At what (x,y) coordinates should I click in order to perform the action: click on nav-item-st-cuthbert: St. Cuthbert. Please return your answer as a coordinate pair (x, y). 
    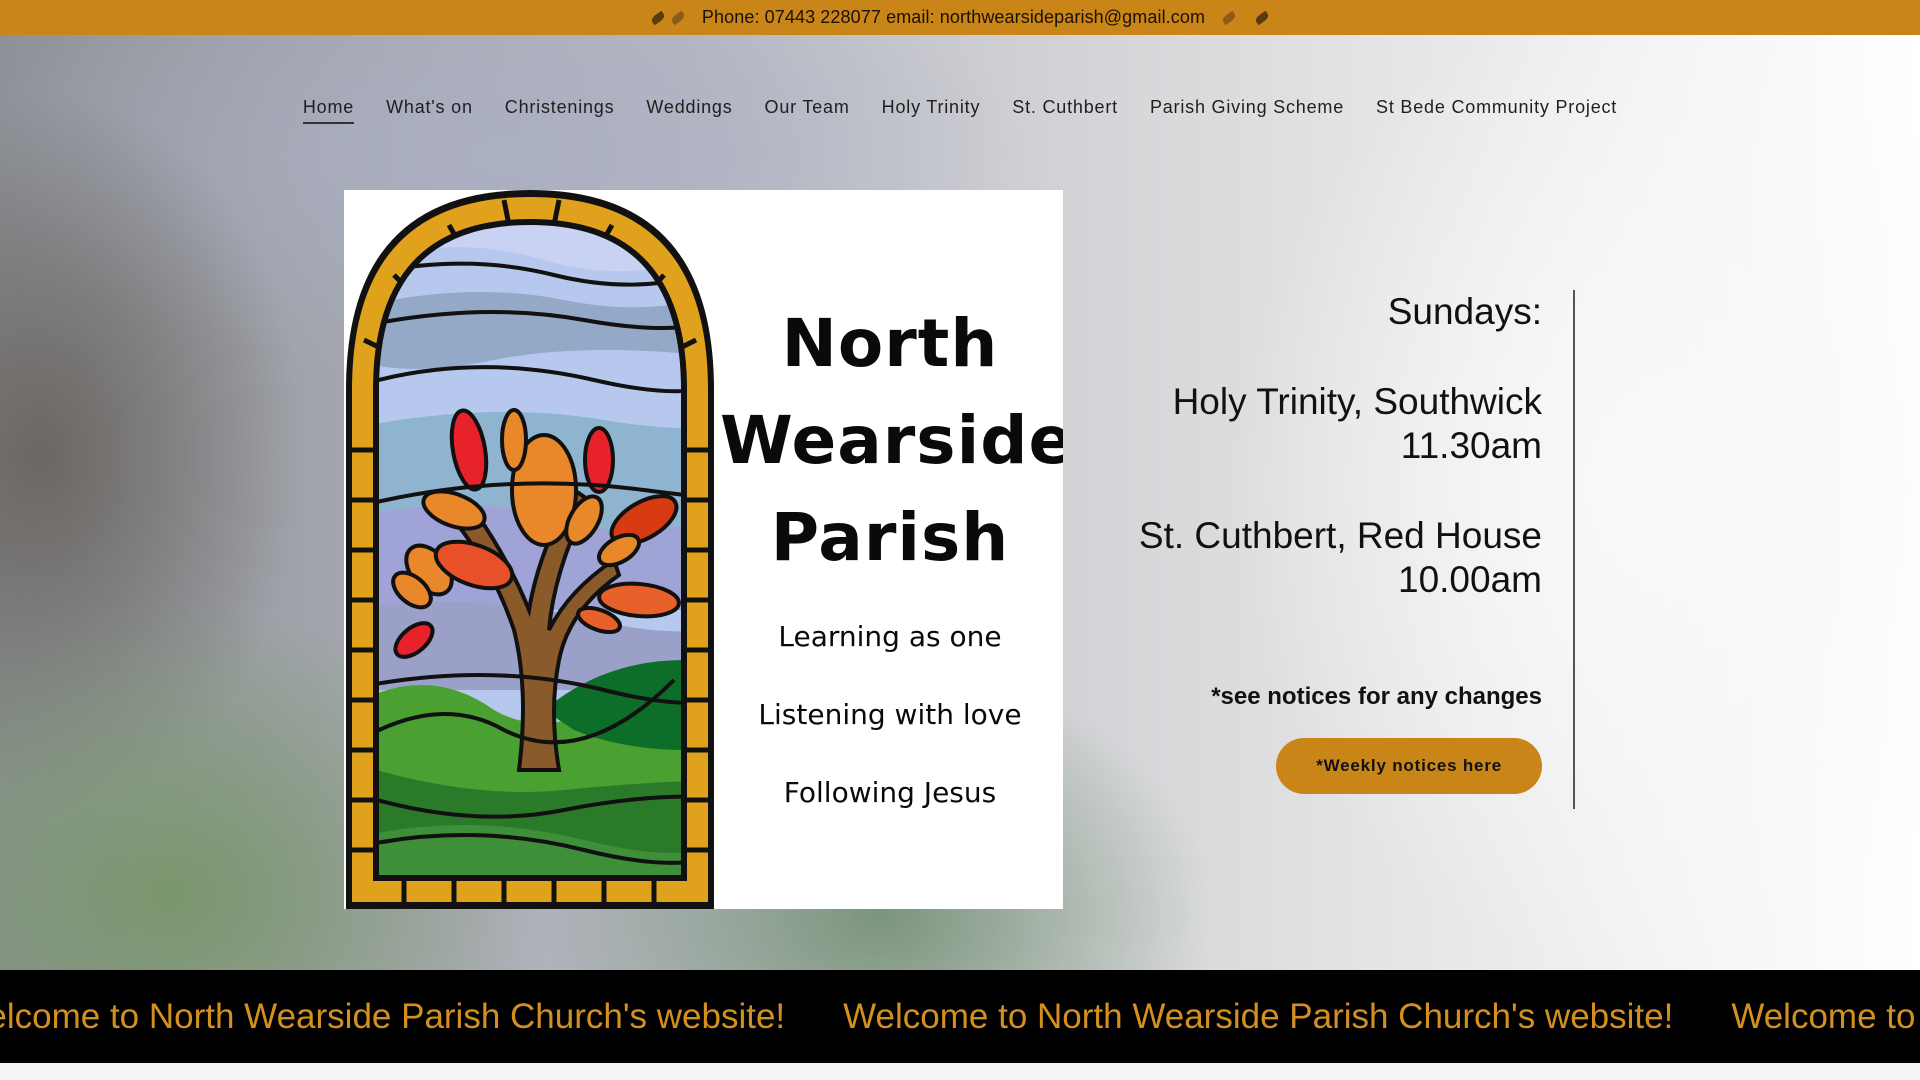
    Looking at the image, I should click on (1065, 110).